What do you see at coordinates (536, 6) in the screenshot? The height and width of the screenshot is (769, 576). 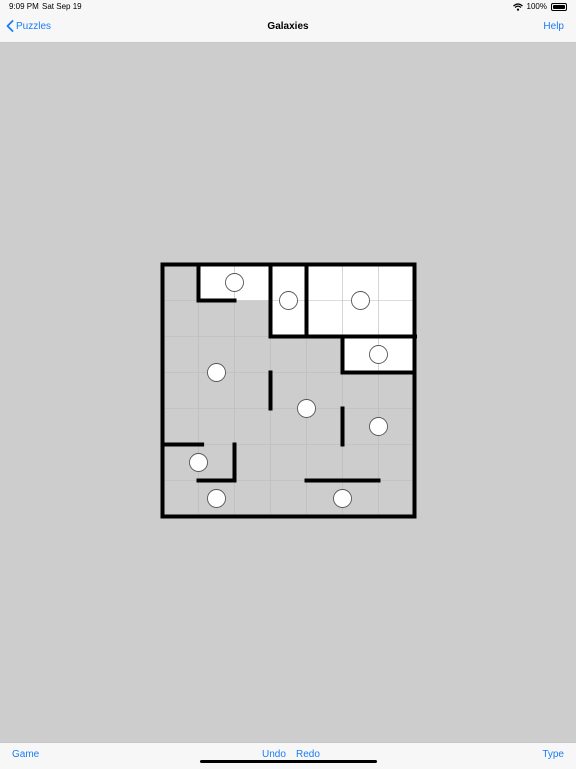 I see `battery-percentage: 100%` at bounding box center [536, 6].